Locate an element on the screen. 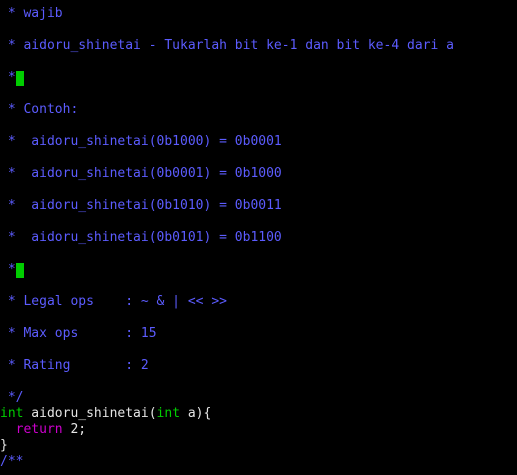 This screenshot has height=475, width=517. comment-line-example-3: * aidoru_shinetai(0b1010) = 0b0011 is located at coordinates (141, 206).